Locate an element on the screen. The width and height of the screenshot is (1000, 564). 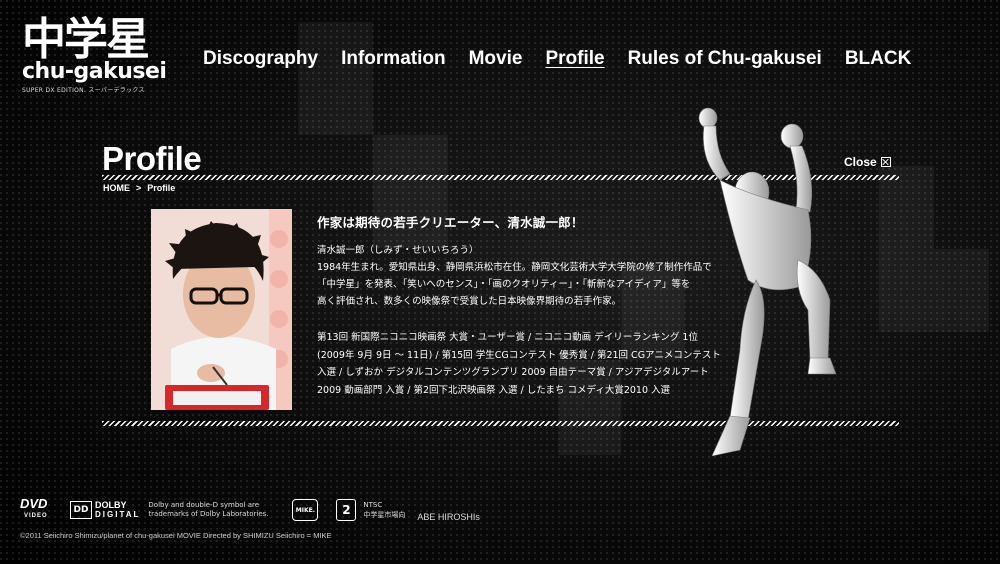
logo-roman: chu-gakusei is located at coordinates (94, 71).